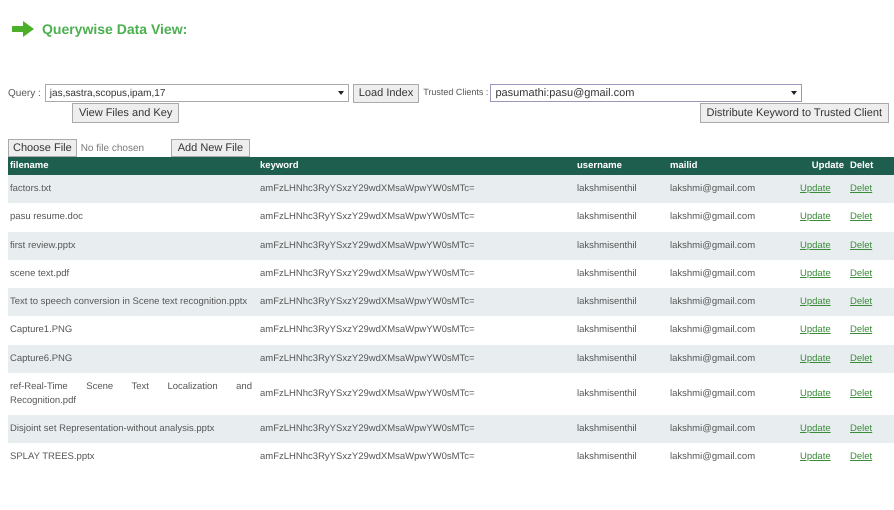 This screenshot has height=510, width=894. Describe the element at coordinates (196, 93) in the screenshot. I see `query-select: jas,sastra,scopus,ipam,17` at that location.